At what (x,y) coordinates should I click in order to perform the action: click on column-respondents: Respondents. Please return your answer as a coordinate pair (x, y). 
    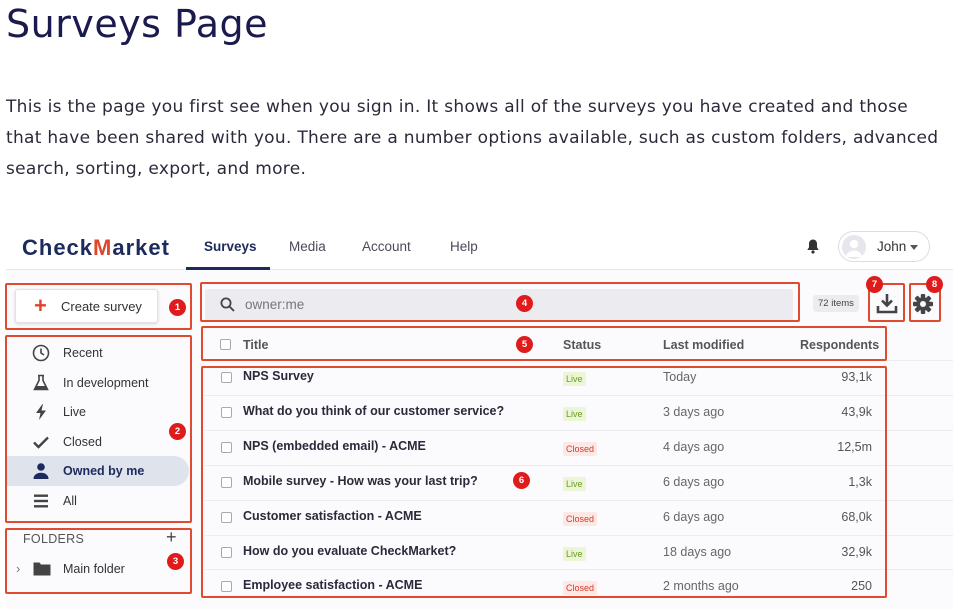
    Looking at the image, I should click on (839, 345).